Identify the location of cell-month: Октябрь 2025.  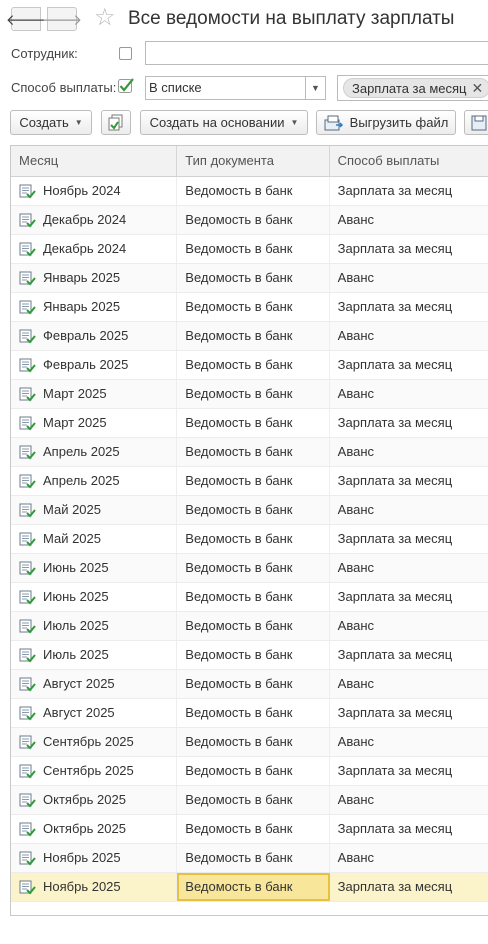
(94, 800).